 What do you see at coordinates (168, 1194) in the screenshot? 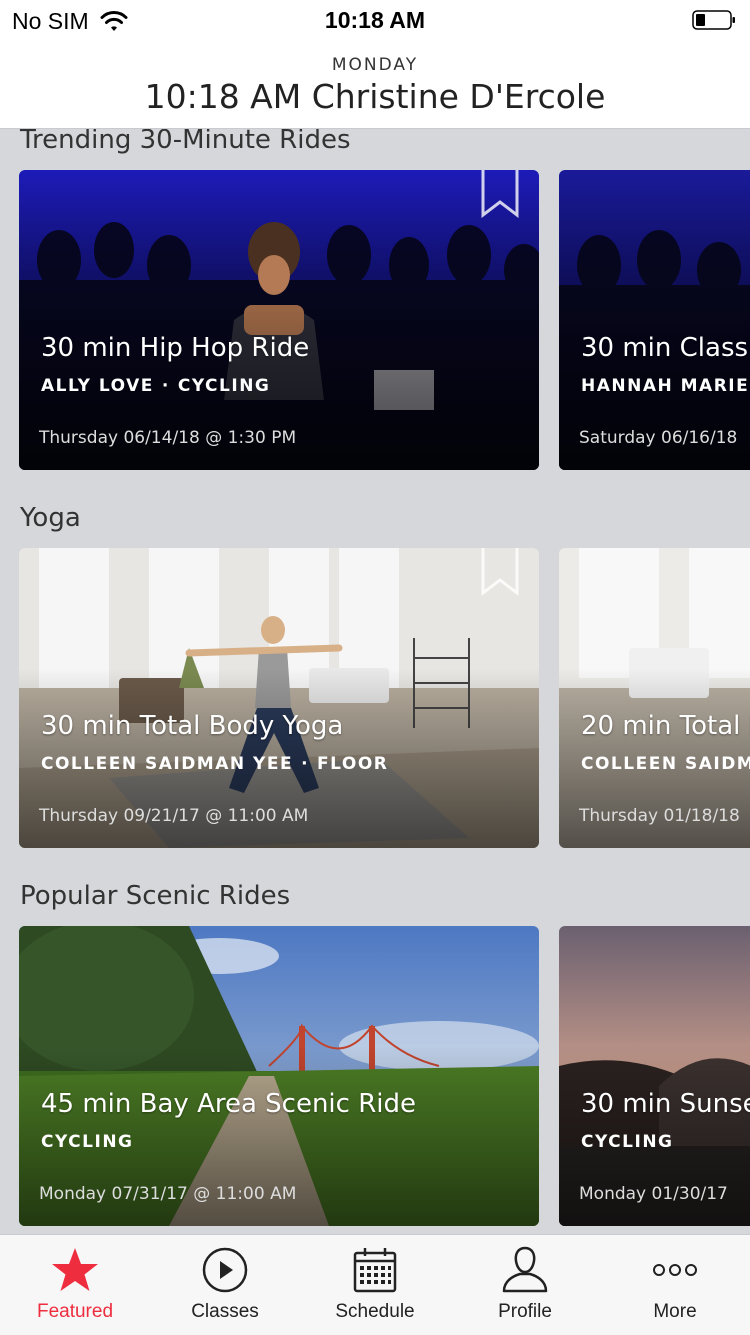
I see `class-date: Monday 07/31/17 @ 11:00 AM` at bounding box center [168, 1194].